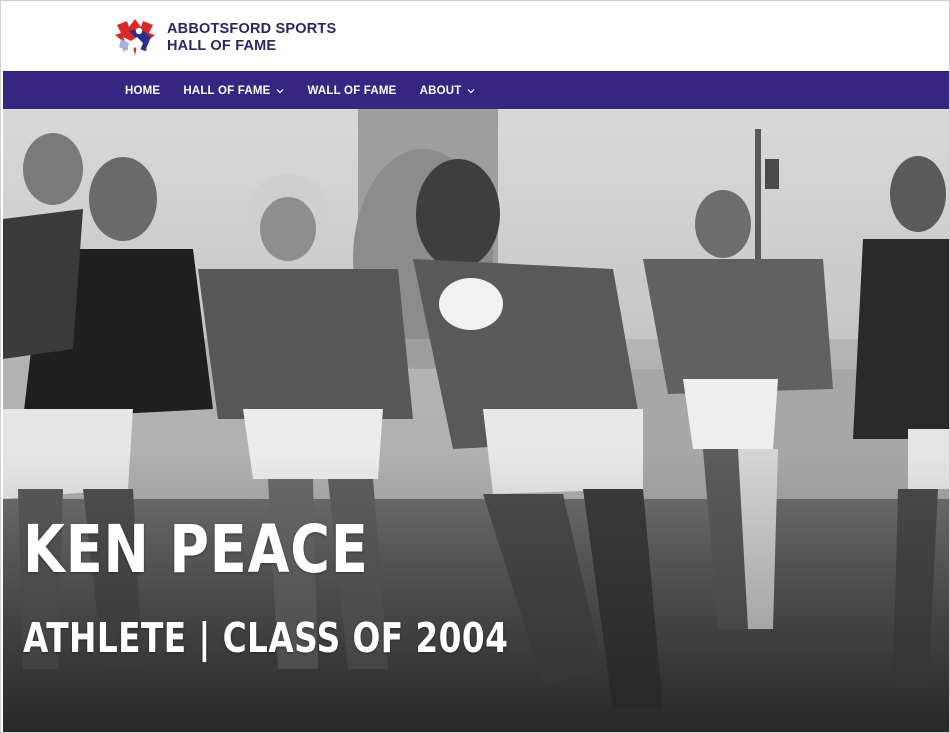 This screenshot has width=950, height=733. I want to click on site-header: ABBOTSFORD SPORTS HALL OF FAME, so click(476, 37).